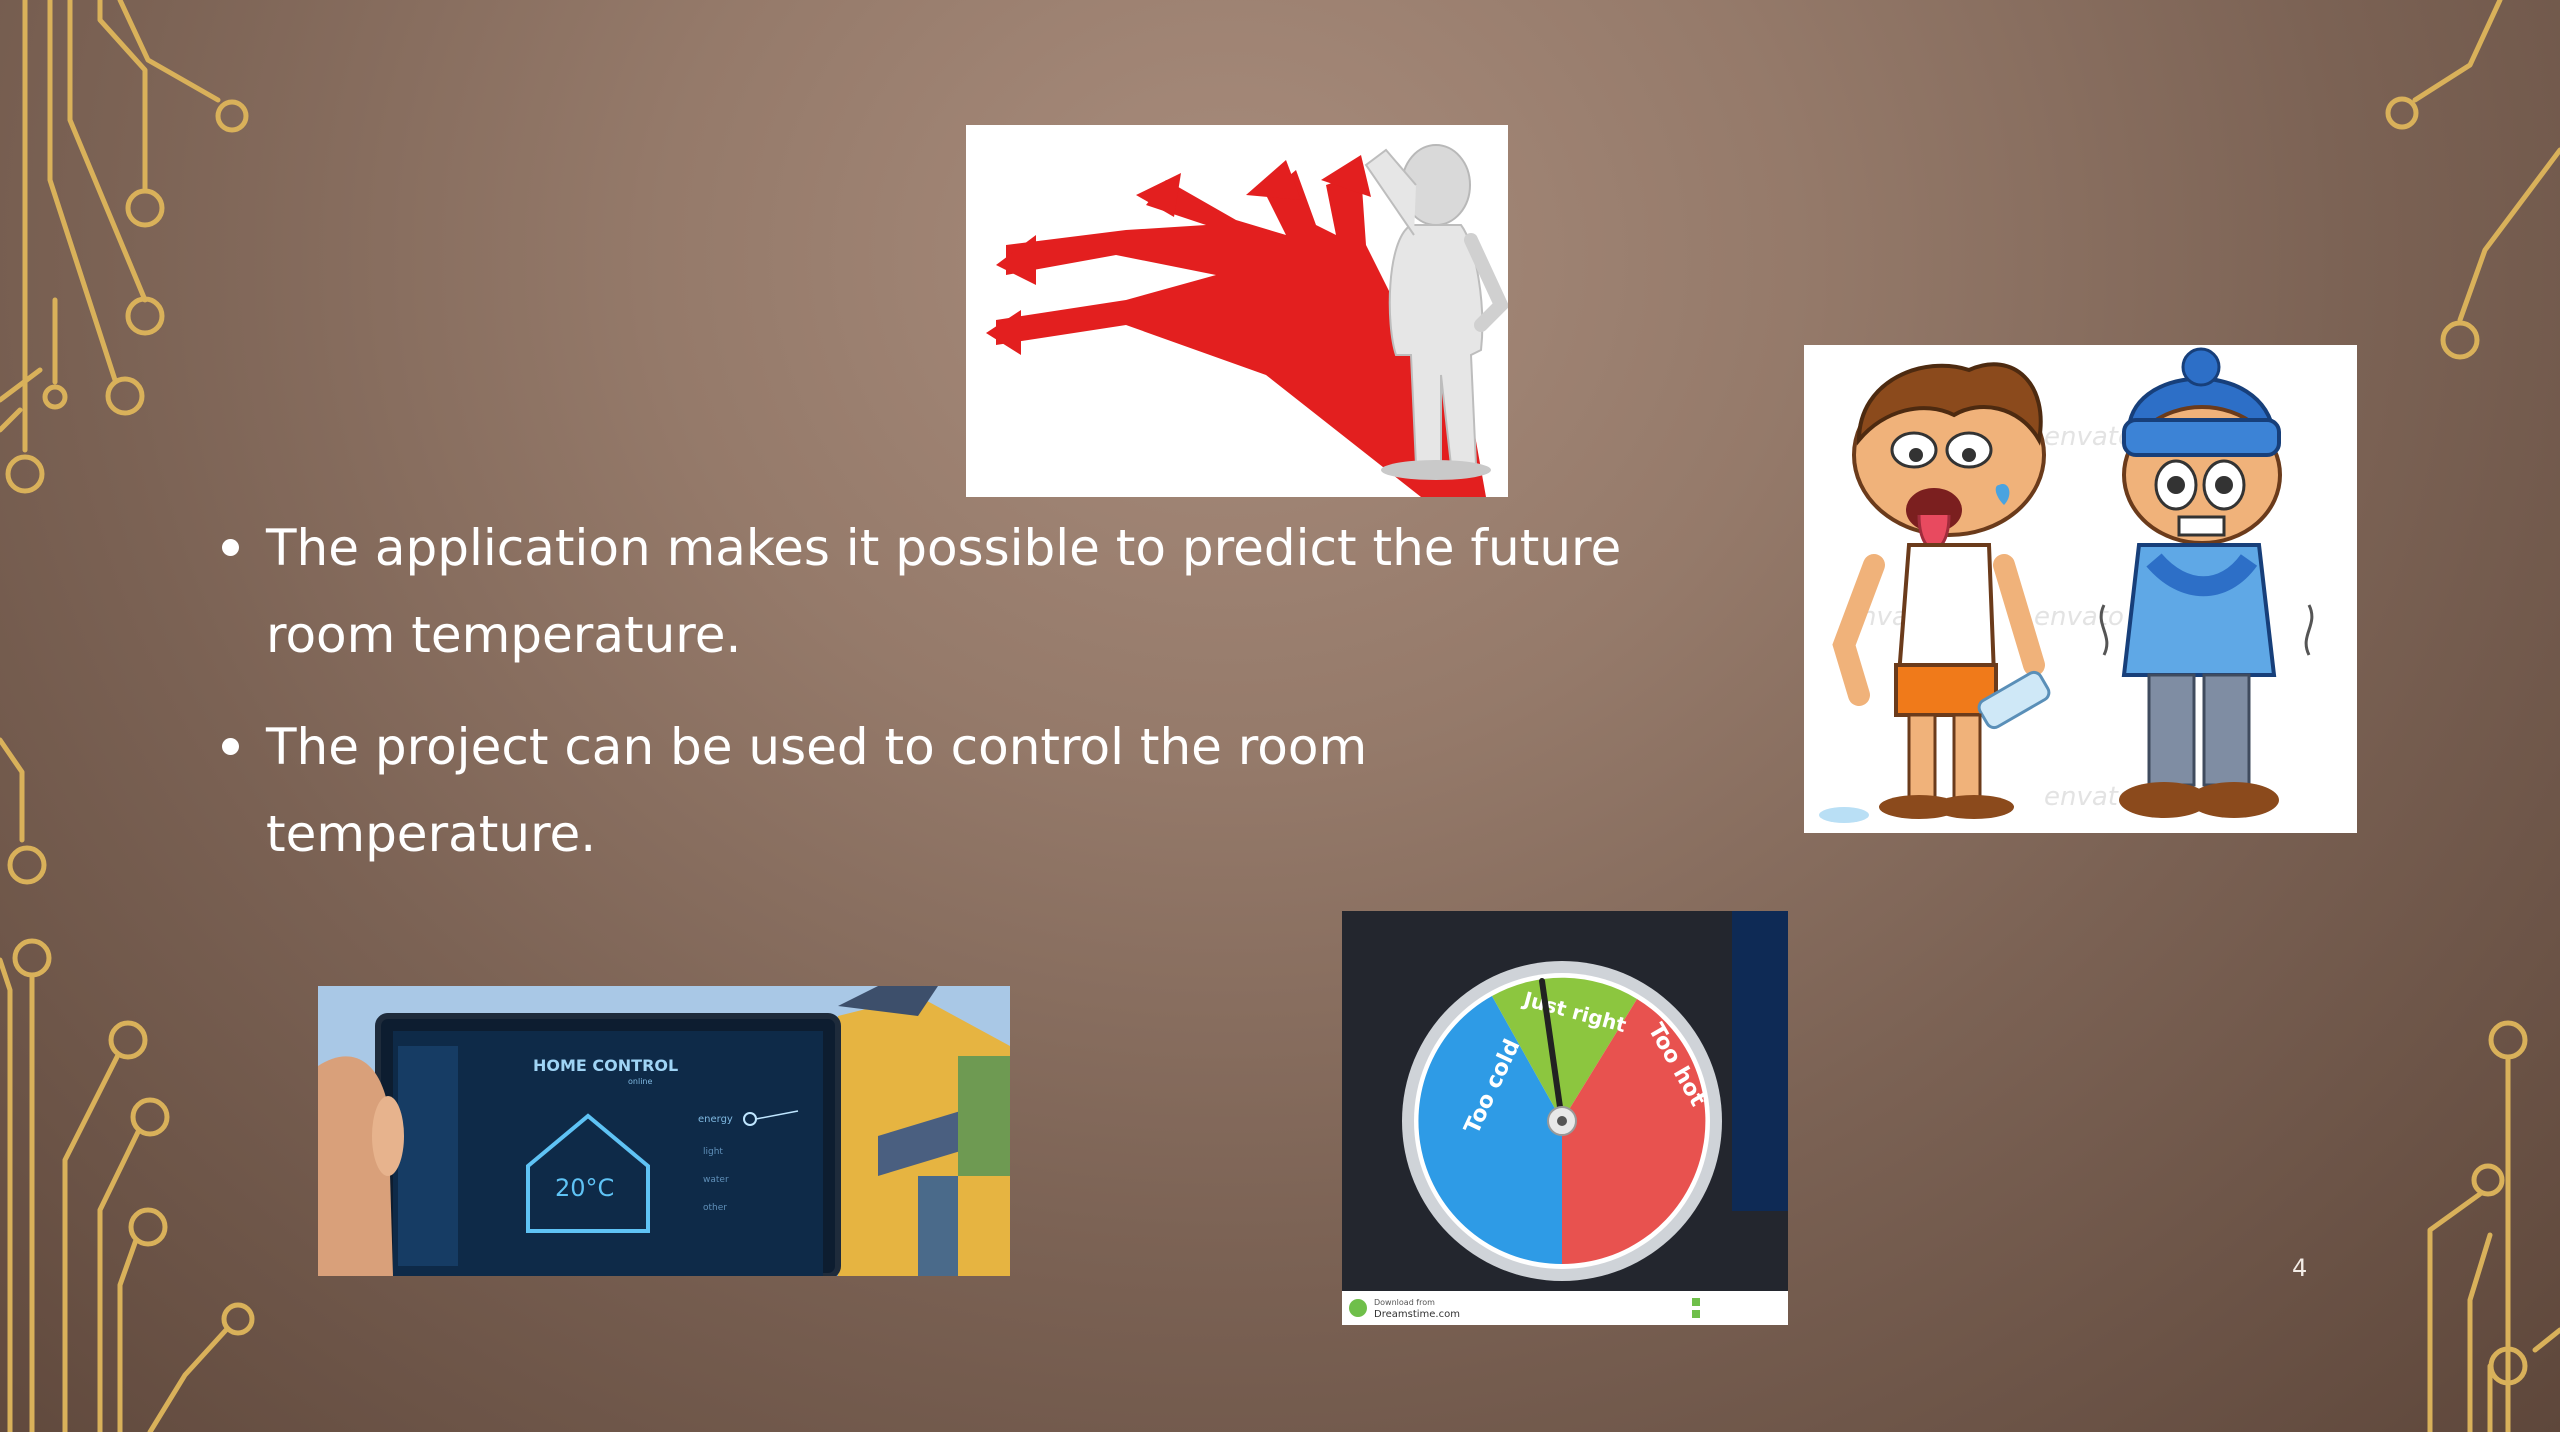  What do you see at coordinates (584, 1188) in the screenshot?
I see `home-control-temp: 20°C` at bounding box center [584, 1188].